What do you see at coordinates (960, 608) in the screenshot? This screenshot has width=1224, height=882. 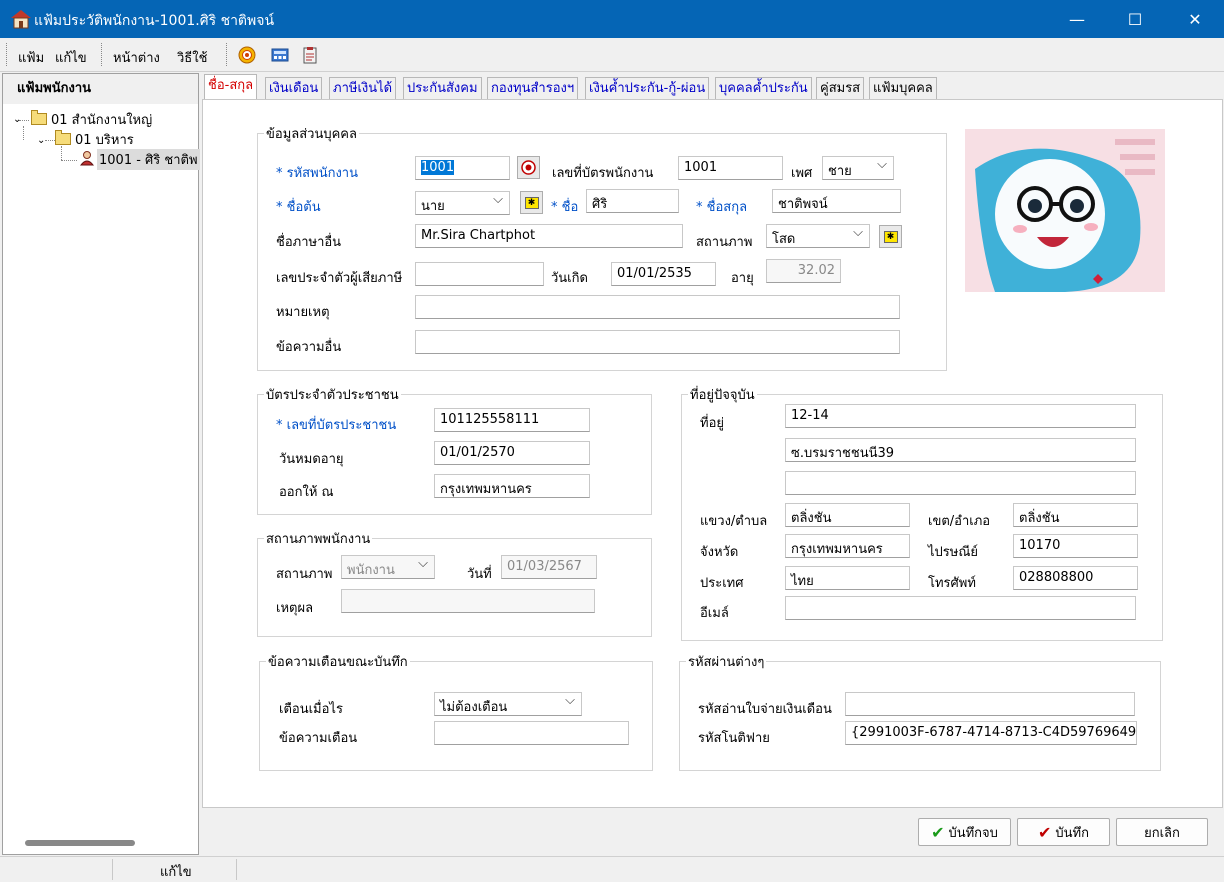 I see `email-input` at bounding box center [960, 608].